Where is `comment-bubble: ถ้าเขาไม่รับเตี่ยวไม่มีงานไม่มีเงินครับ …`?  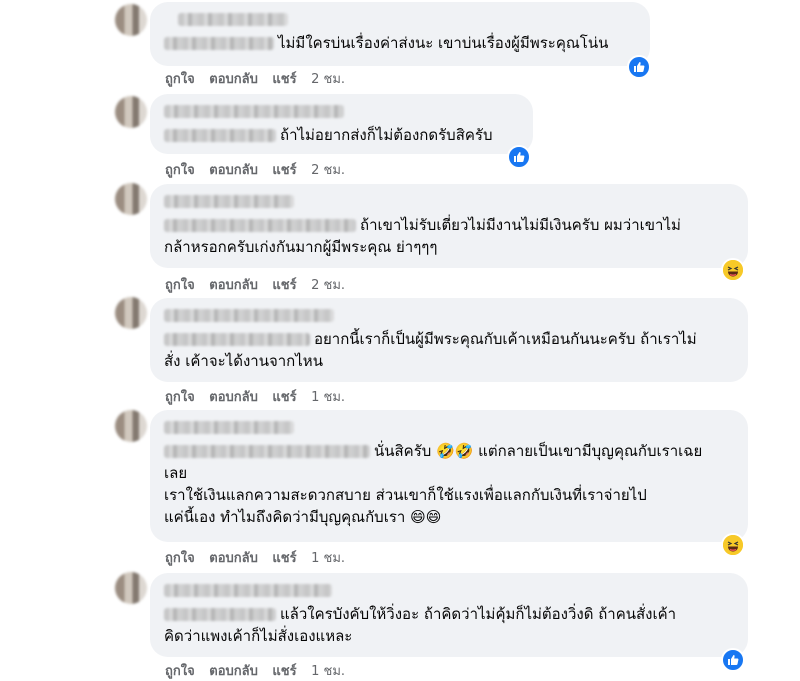
comment-bubble: ถ้าเขาไม่รับเตี่ยวไม่มีงานไม่มีเงินครับ … is located at coordinates (449, 226).